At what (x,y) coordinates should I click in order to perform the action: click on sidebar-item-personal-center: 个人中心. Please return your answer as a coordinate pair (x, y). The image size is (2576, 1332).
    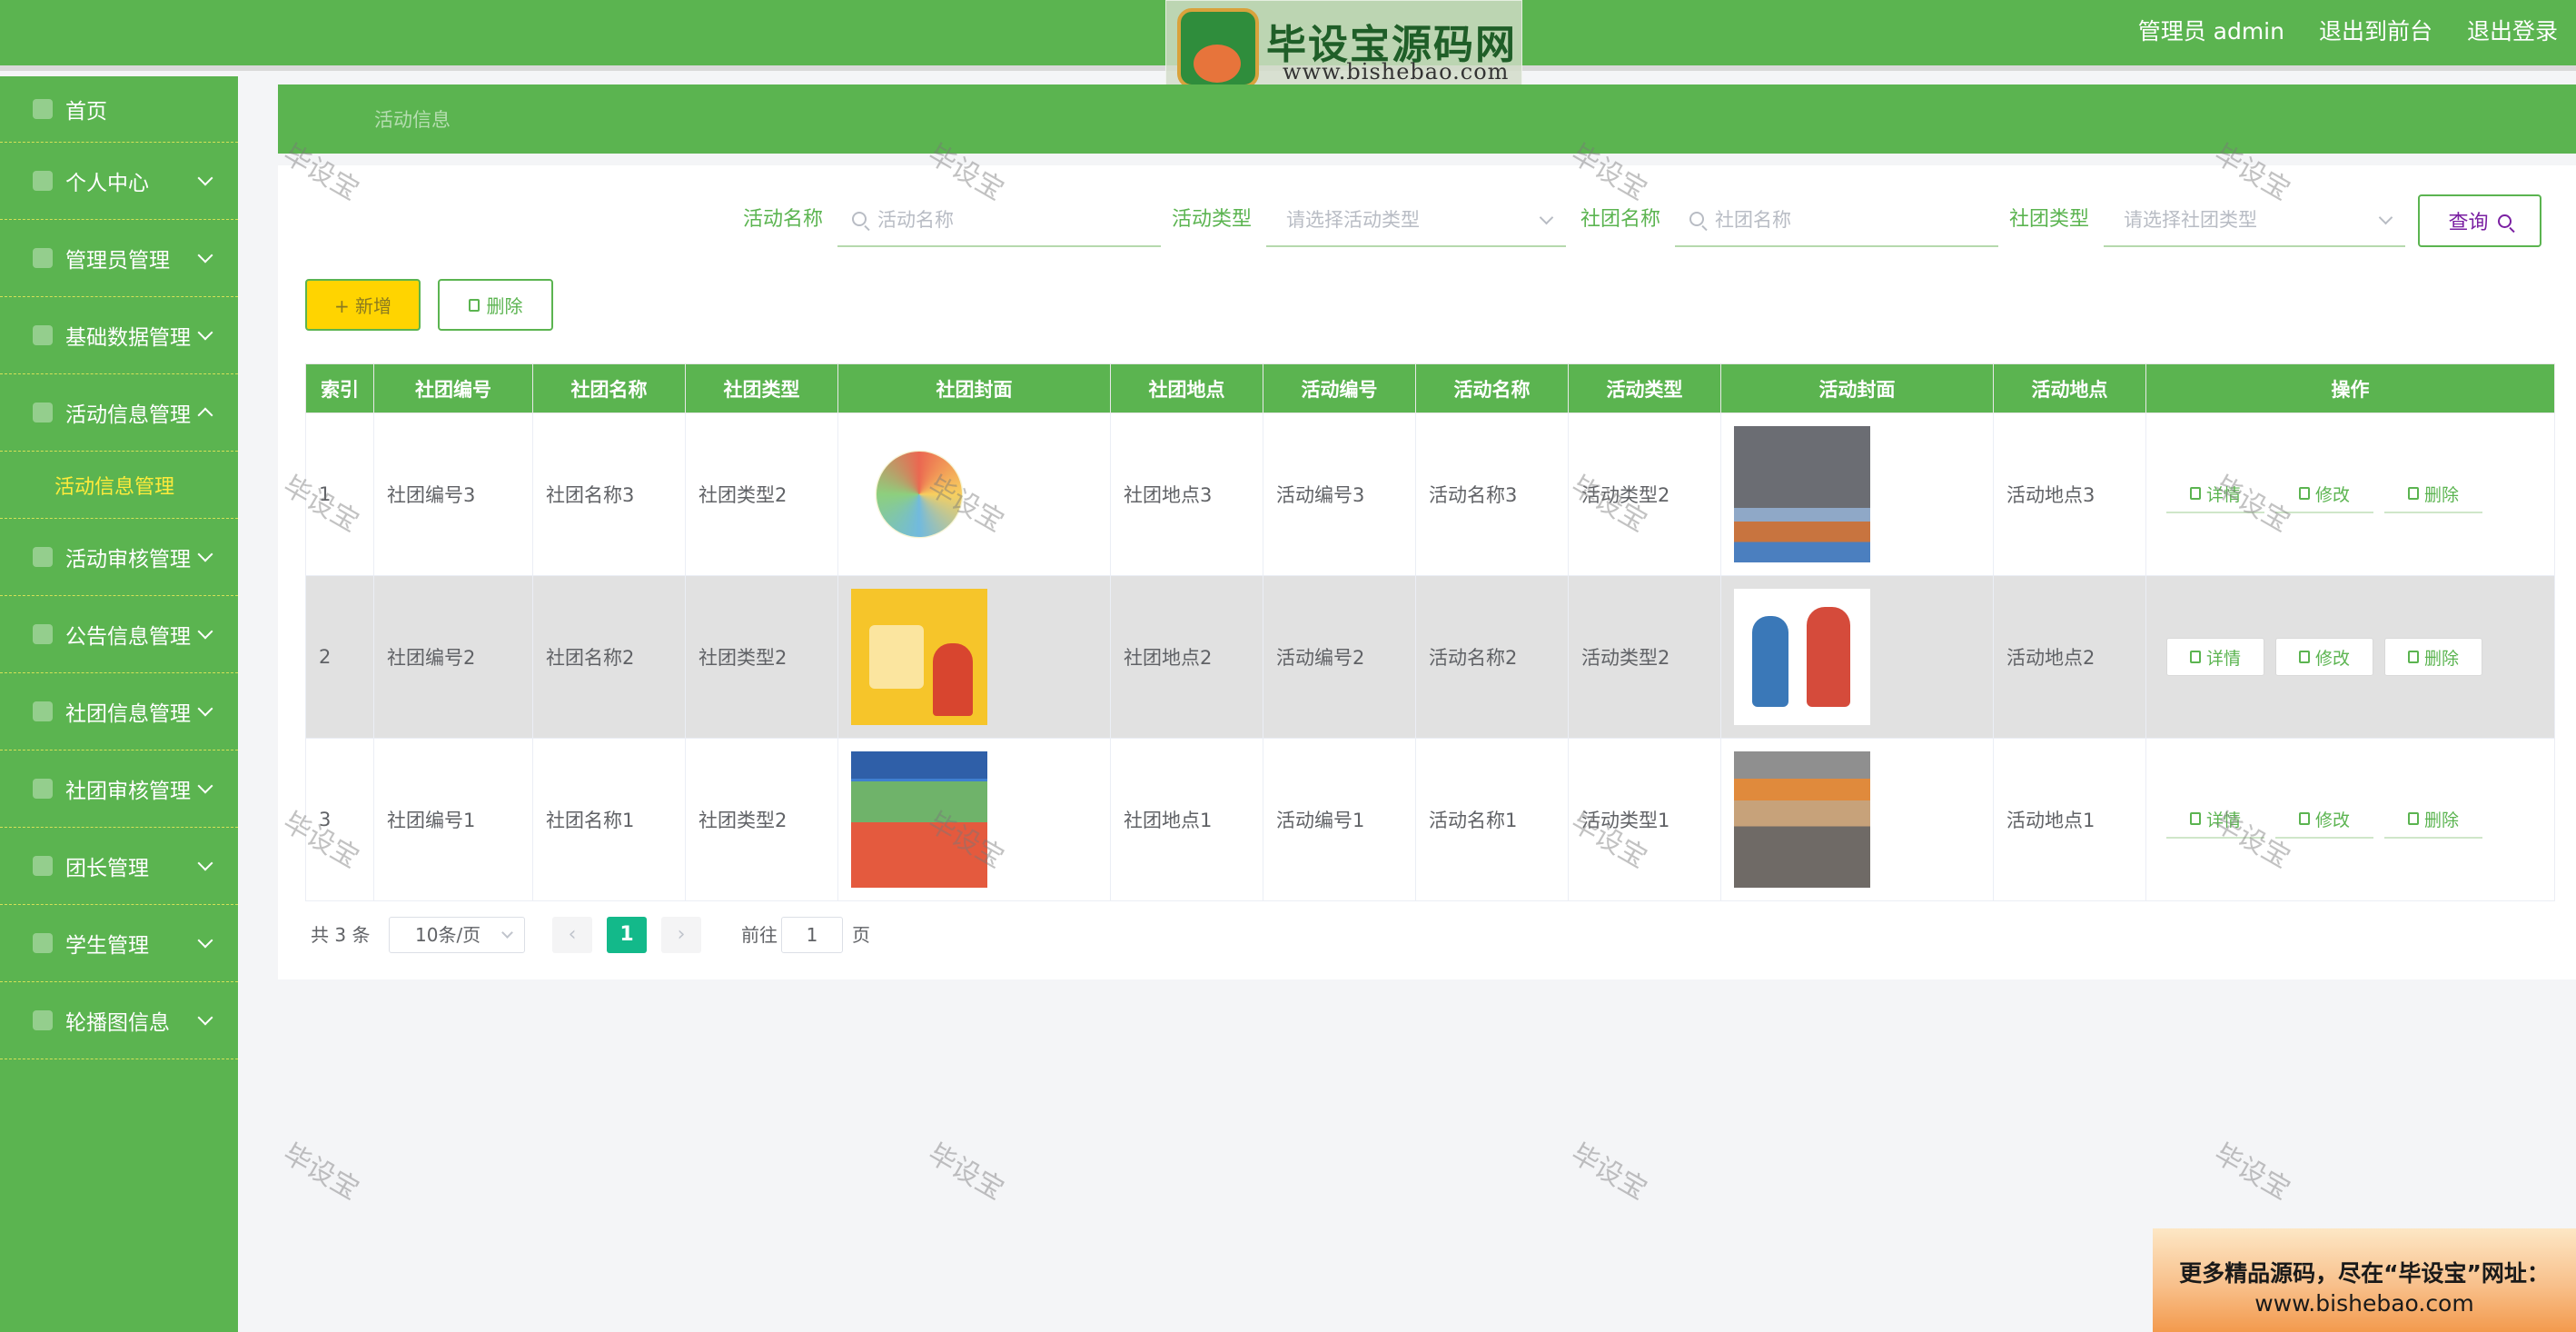
    Looking at the image, I should click on (119, 181).